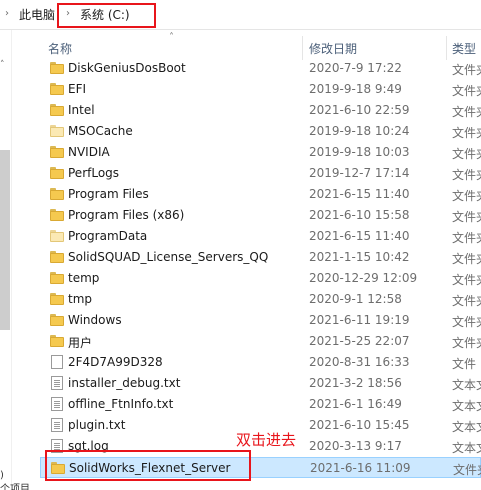 This screenshot has width=481, height=490. What do you see at coordinates (355, 446) in the screenshot?
I see `file-date: 2020-3-13 9:17` at bounding box center [355, 446].